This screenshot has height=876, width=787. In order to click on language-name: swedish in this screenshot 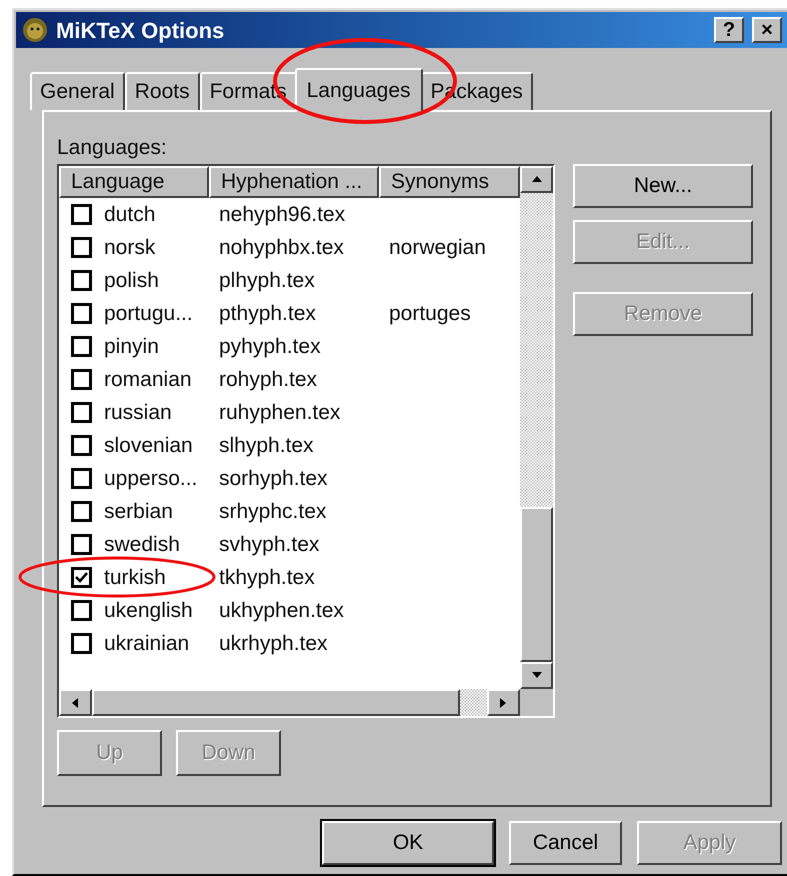, I will do `click(142, 545)`.